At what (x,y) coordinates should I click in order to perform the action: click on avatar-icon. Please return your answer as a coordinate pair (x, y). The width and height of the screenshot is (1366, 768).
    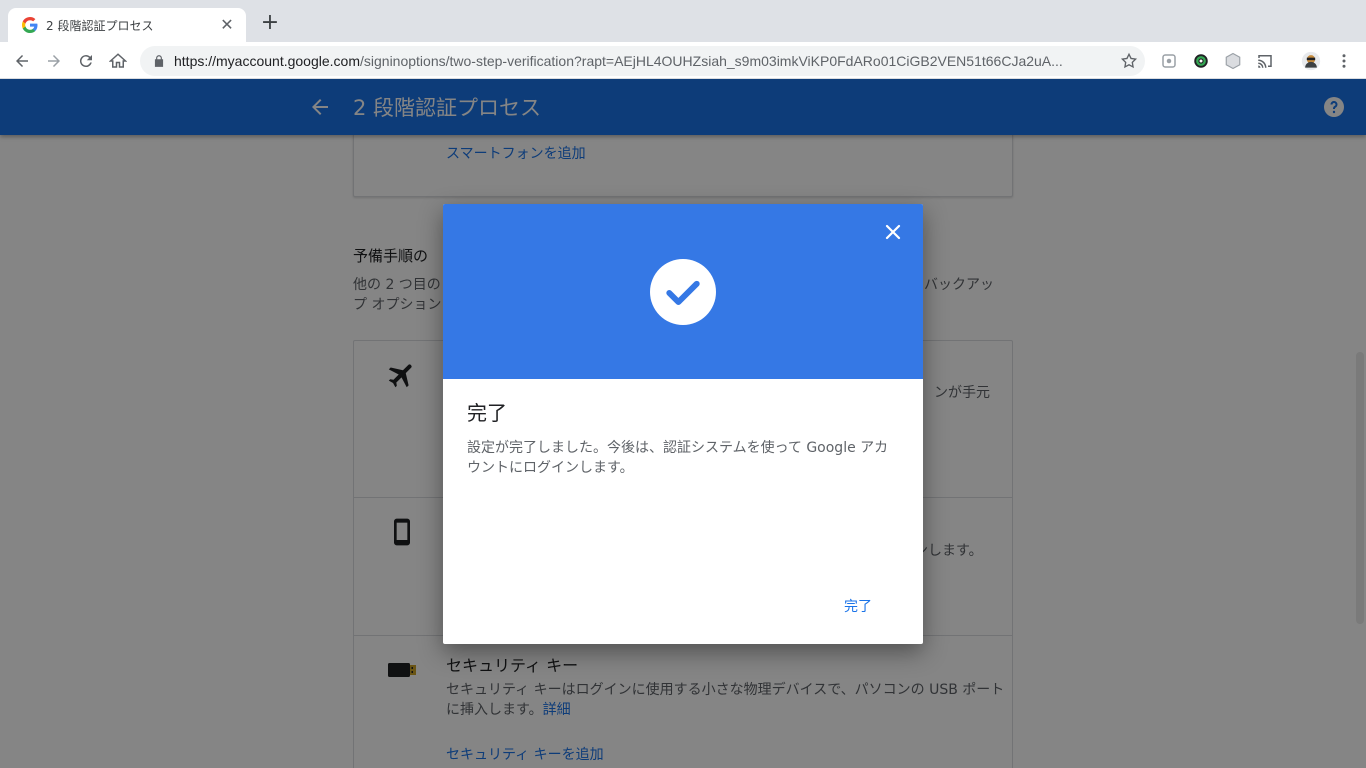
    Looking at the image, I should click on (1311, 61).